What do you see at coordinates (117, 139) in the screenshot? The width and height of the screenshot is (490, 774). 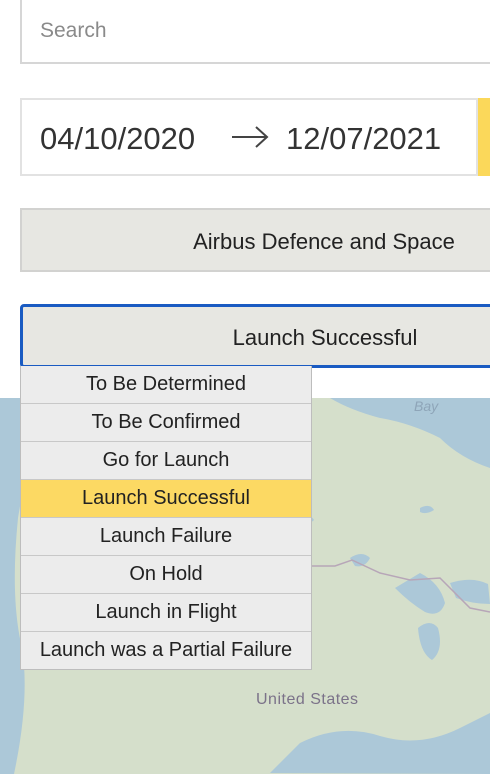 I see `start-date: 04/10/2020` at bounding box center [117, 139].